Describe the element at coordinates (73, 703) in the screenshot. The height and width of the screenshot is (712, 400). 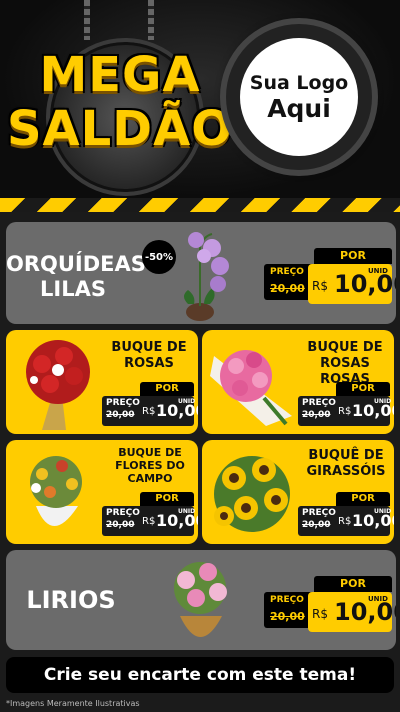
I see `footnote: *Imagens Meramente Ilustrativas` at that location.